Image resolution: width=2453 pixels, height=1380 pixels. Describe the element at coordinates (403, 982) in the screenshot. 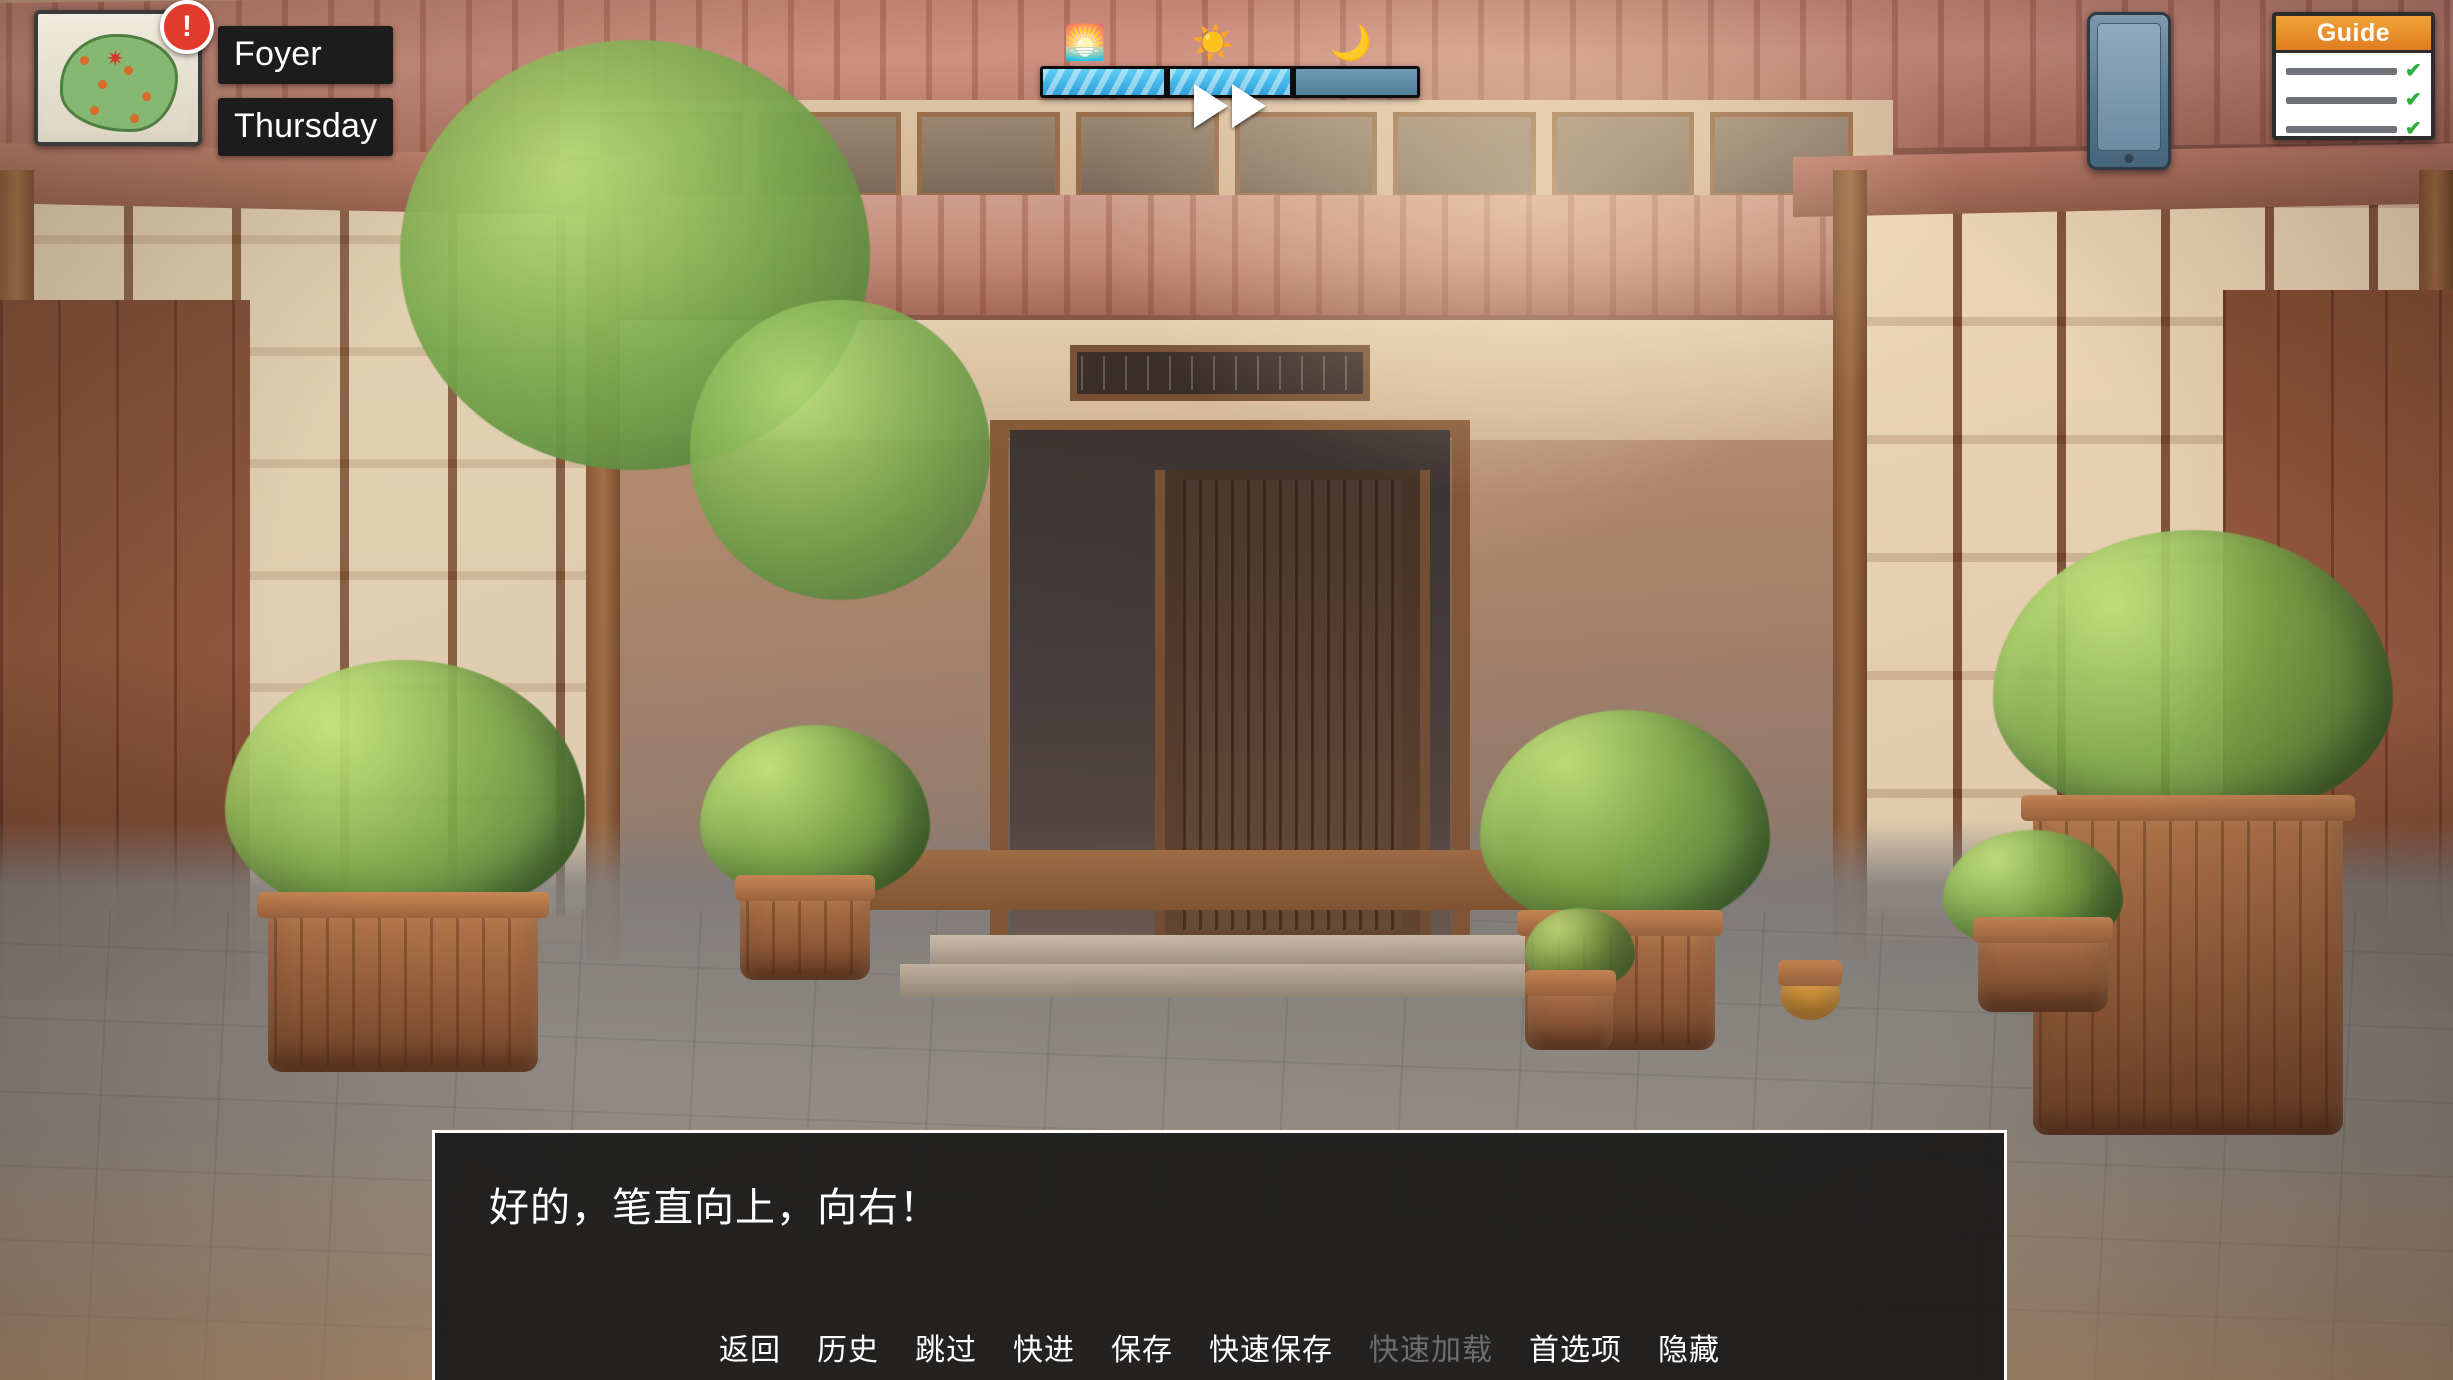

I see `planter-left-large` at that location.